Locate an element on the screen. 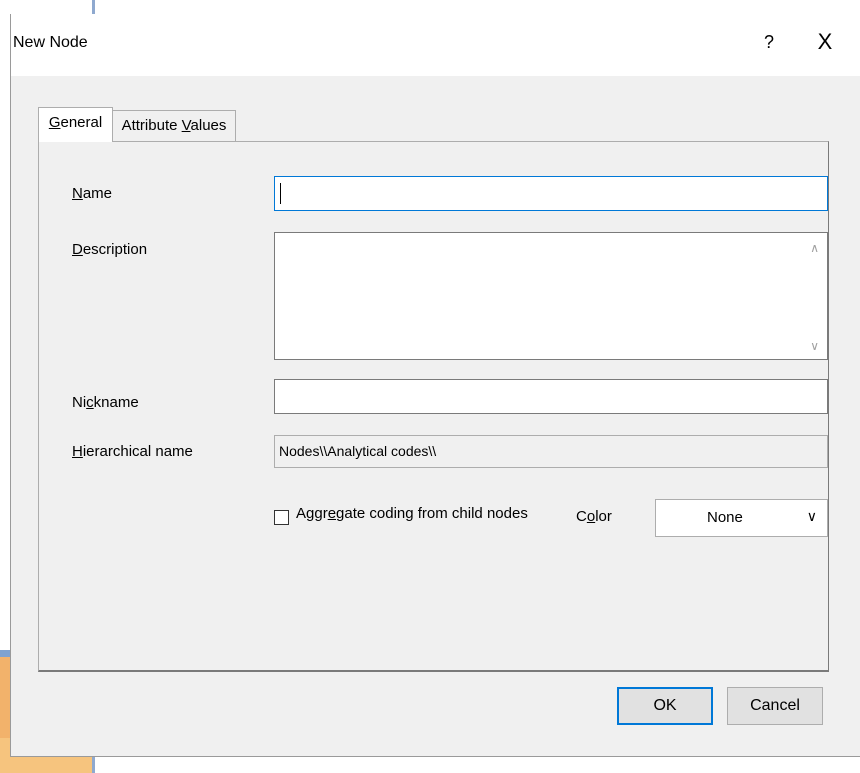 The height and width of the screenshot is (773, 860). background-app-strip is located at coordinates (430, 4).